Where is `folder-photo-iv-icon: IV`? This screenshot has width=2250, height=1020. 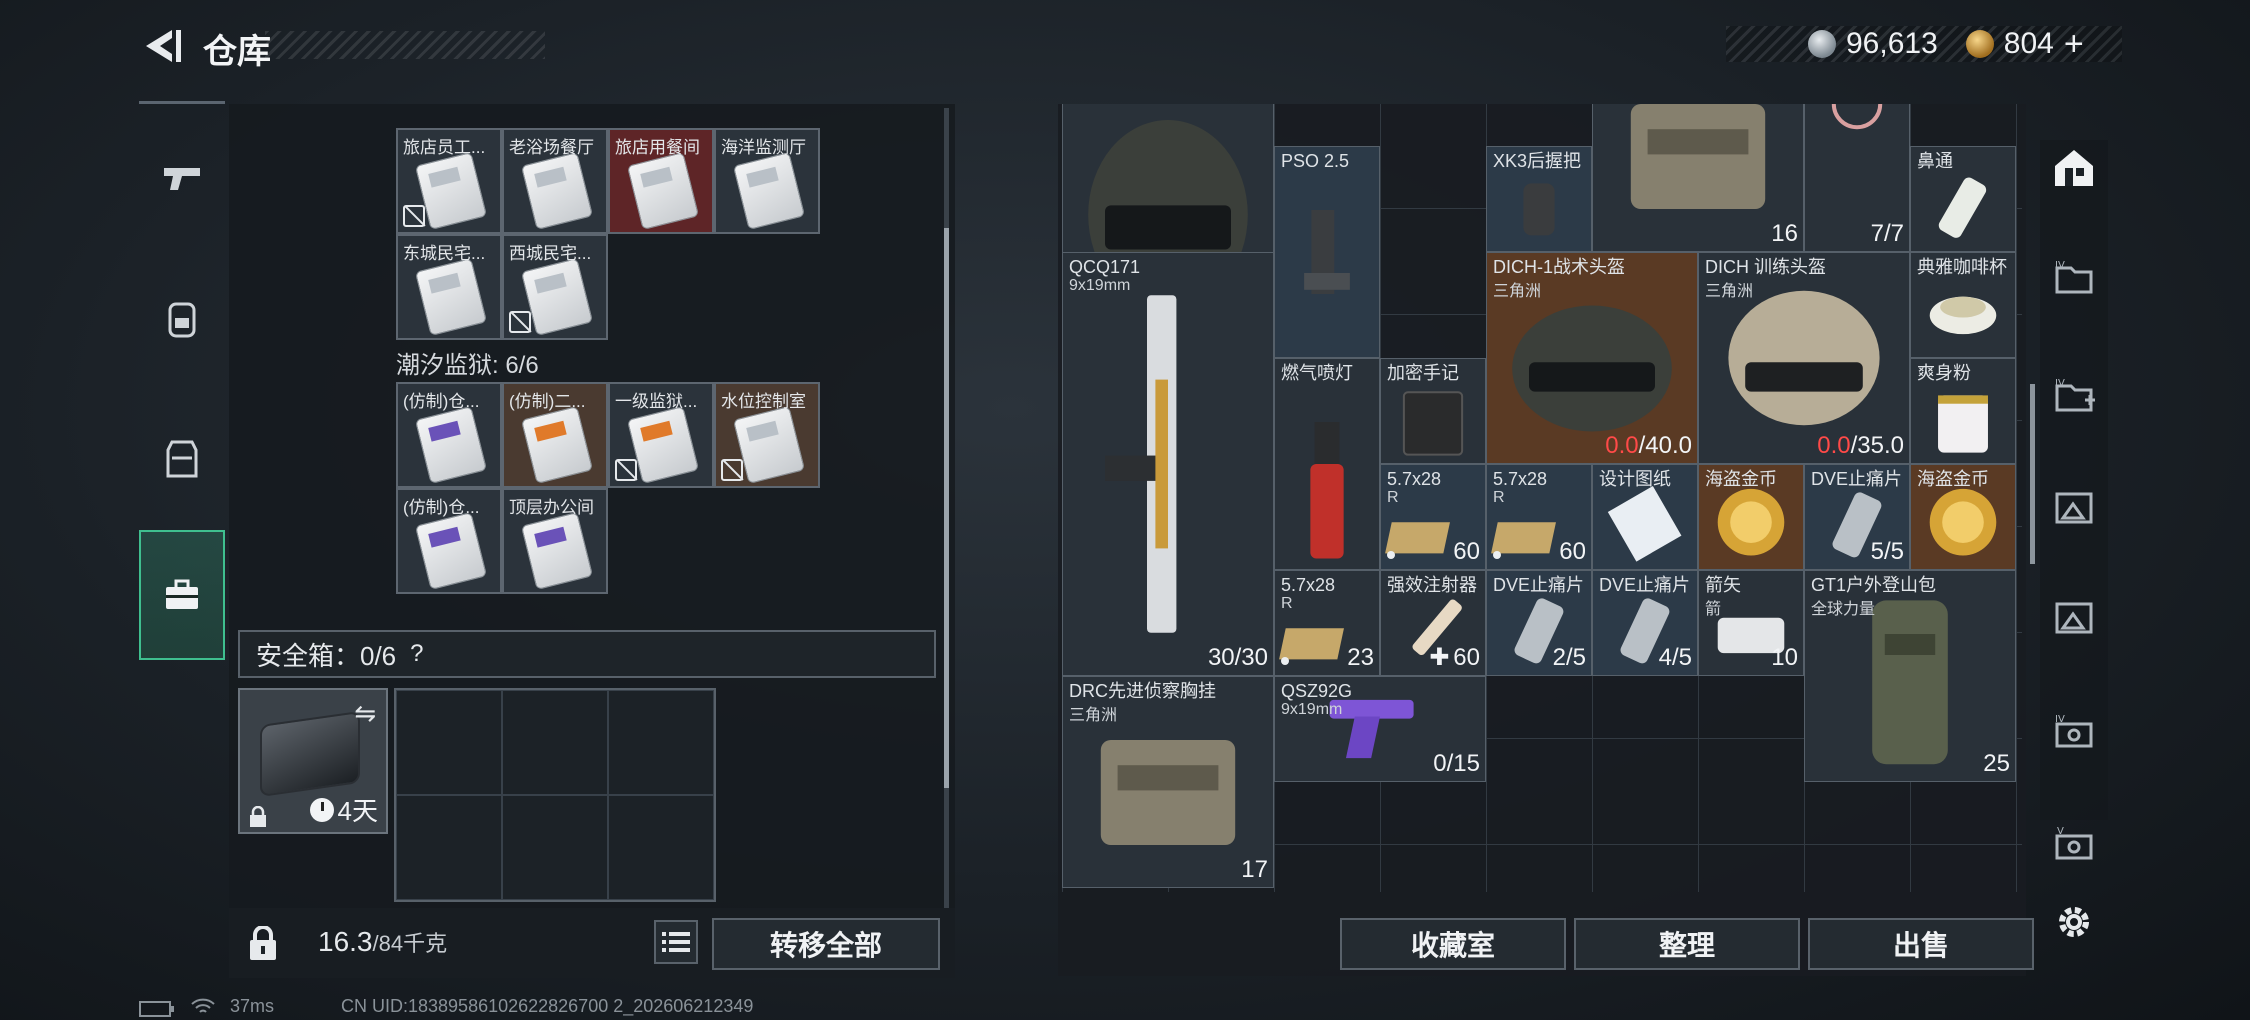
folder-photo-iv-icon: IV is located at coordinates (2074, 731).